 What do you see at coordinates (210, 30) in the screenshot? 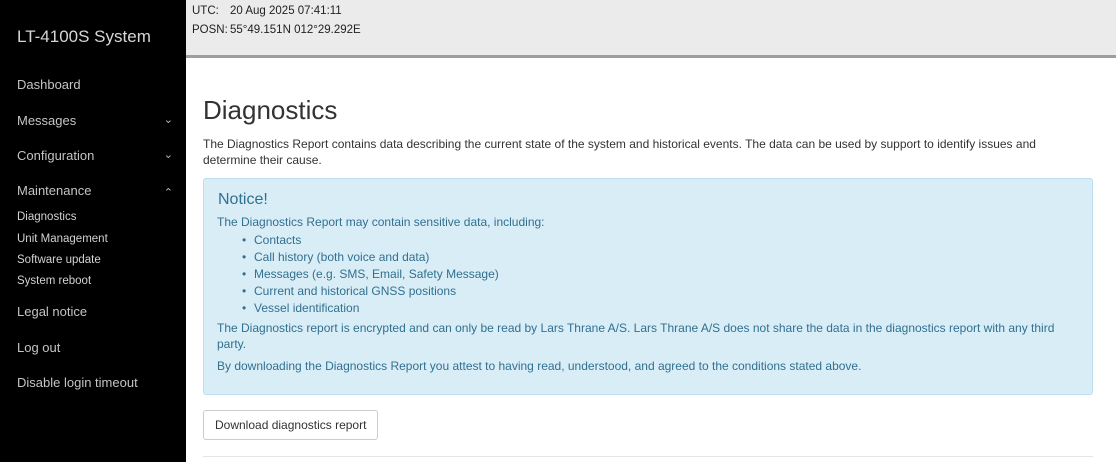
I see `posn-label: POSN:` at bounding box center [210, 30].